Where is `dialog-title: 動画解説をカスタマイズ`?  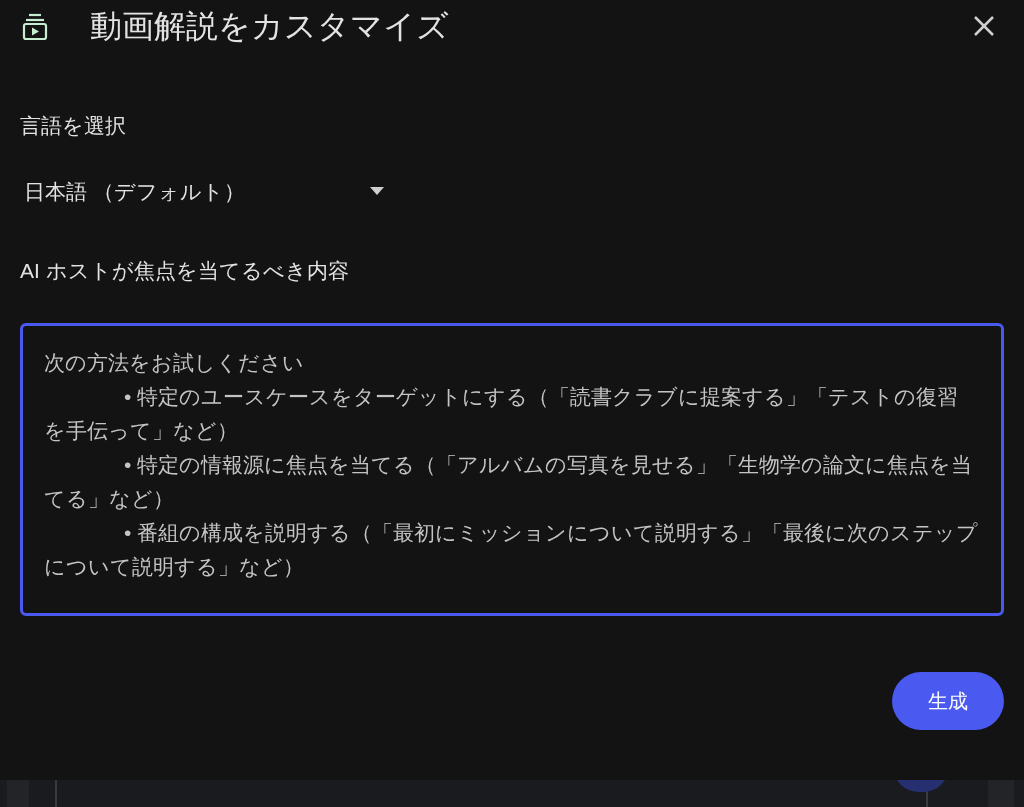 dialog-title: 動画解説をカスタマイズ is located at coordinates (269, 26).